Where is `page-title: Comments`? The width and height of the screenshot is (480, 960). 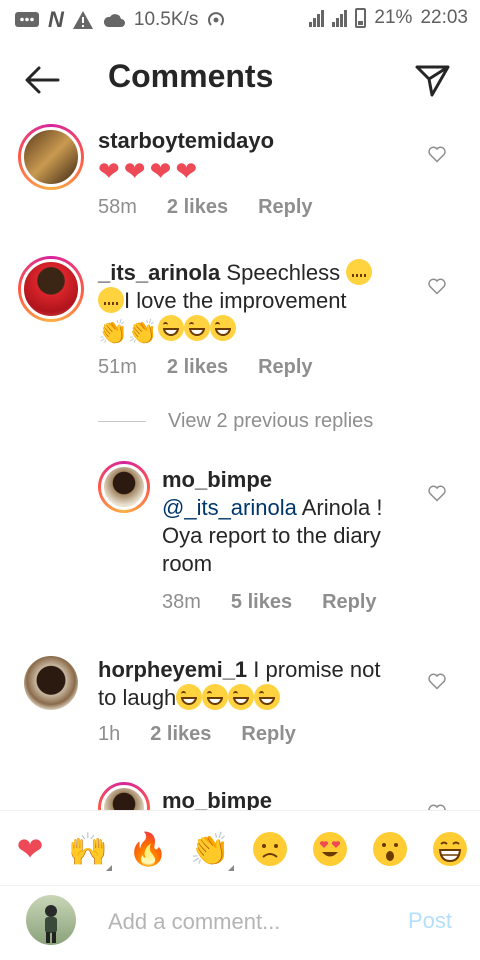 page-title: Comments is located at coordinates (191, 76).